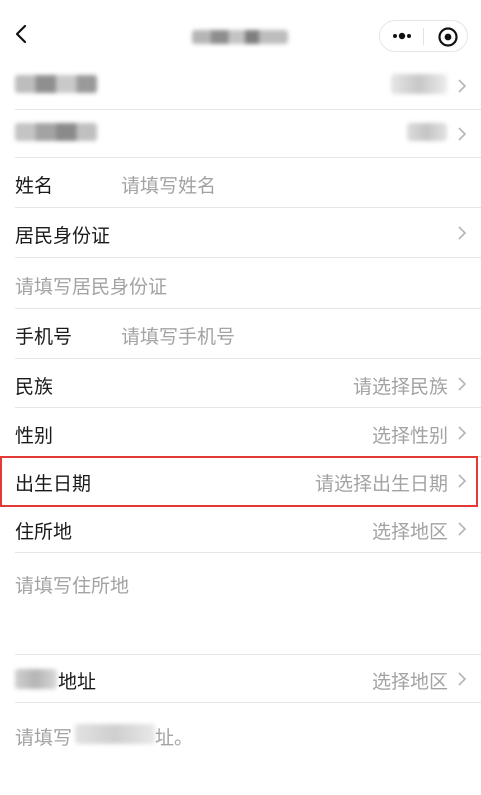 This screenshot has width=481, height=795. What do you see at coordinates (248, 734) in the screenshot?
I see `address-detail-row: 请填写 址。` at bounding box center [248, 734].